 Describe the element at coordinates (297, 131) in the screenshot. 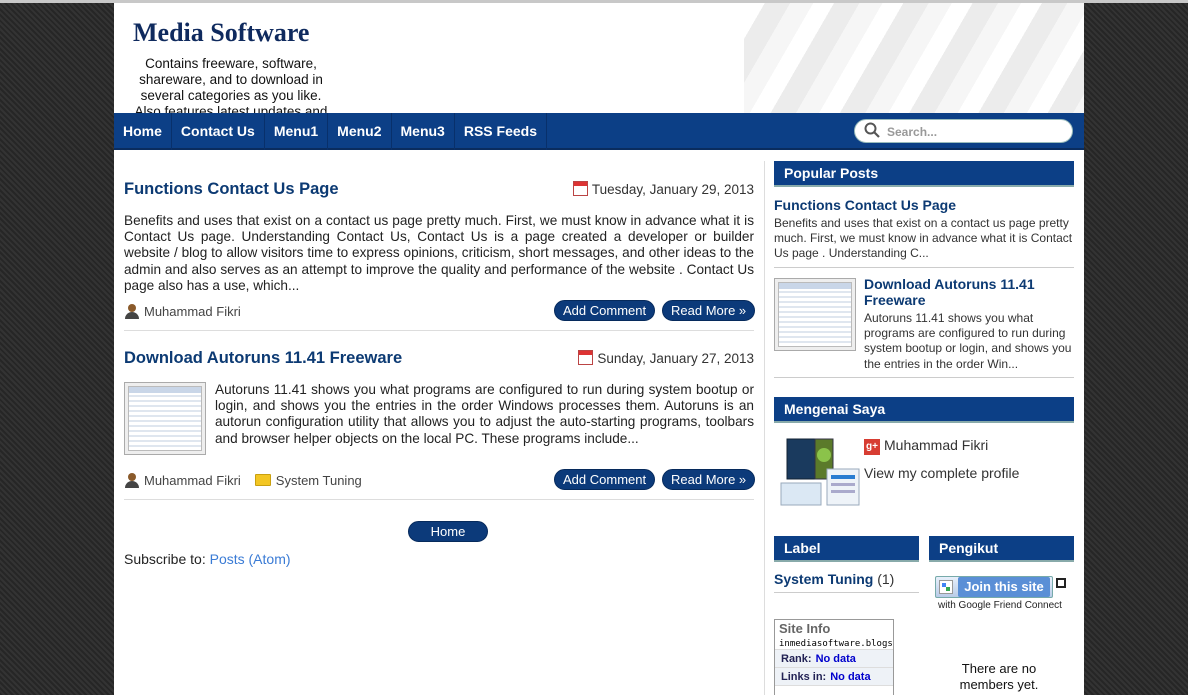

I see `nav-item-menu1: Menu1` at that location.